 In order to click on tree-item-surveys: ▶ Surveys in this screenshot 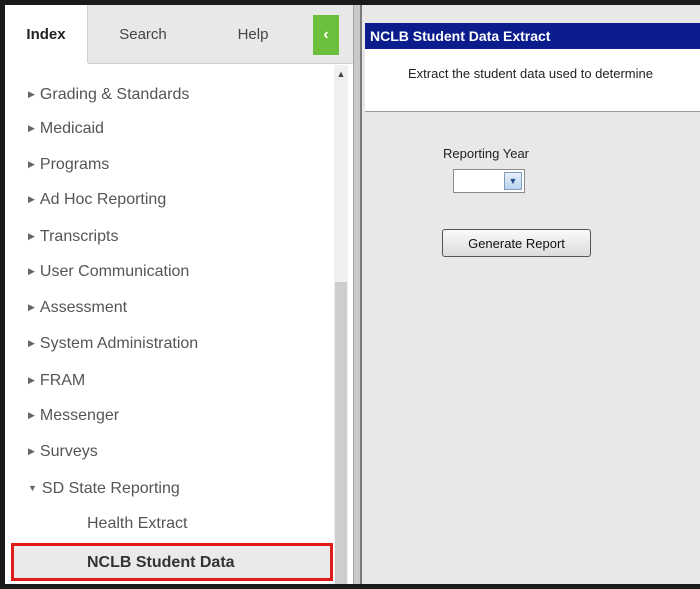, I will do `click(63, 452)`.